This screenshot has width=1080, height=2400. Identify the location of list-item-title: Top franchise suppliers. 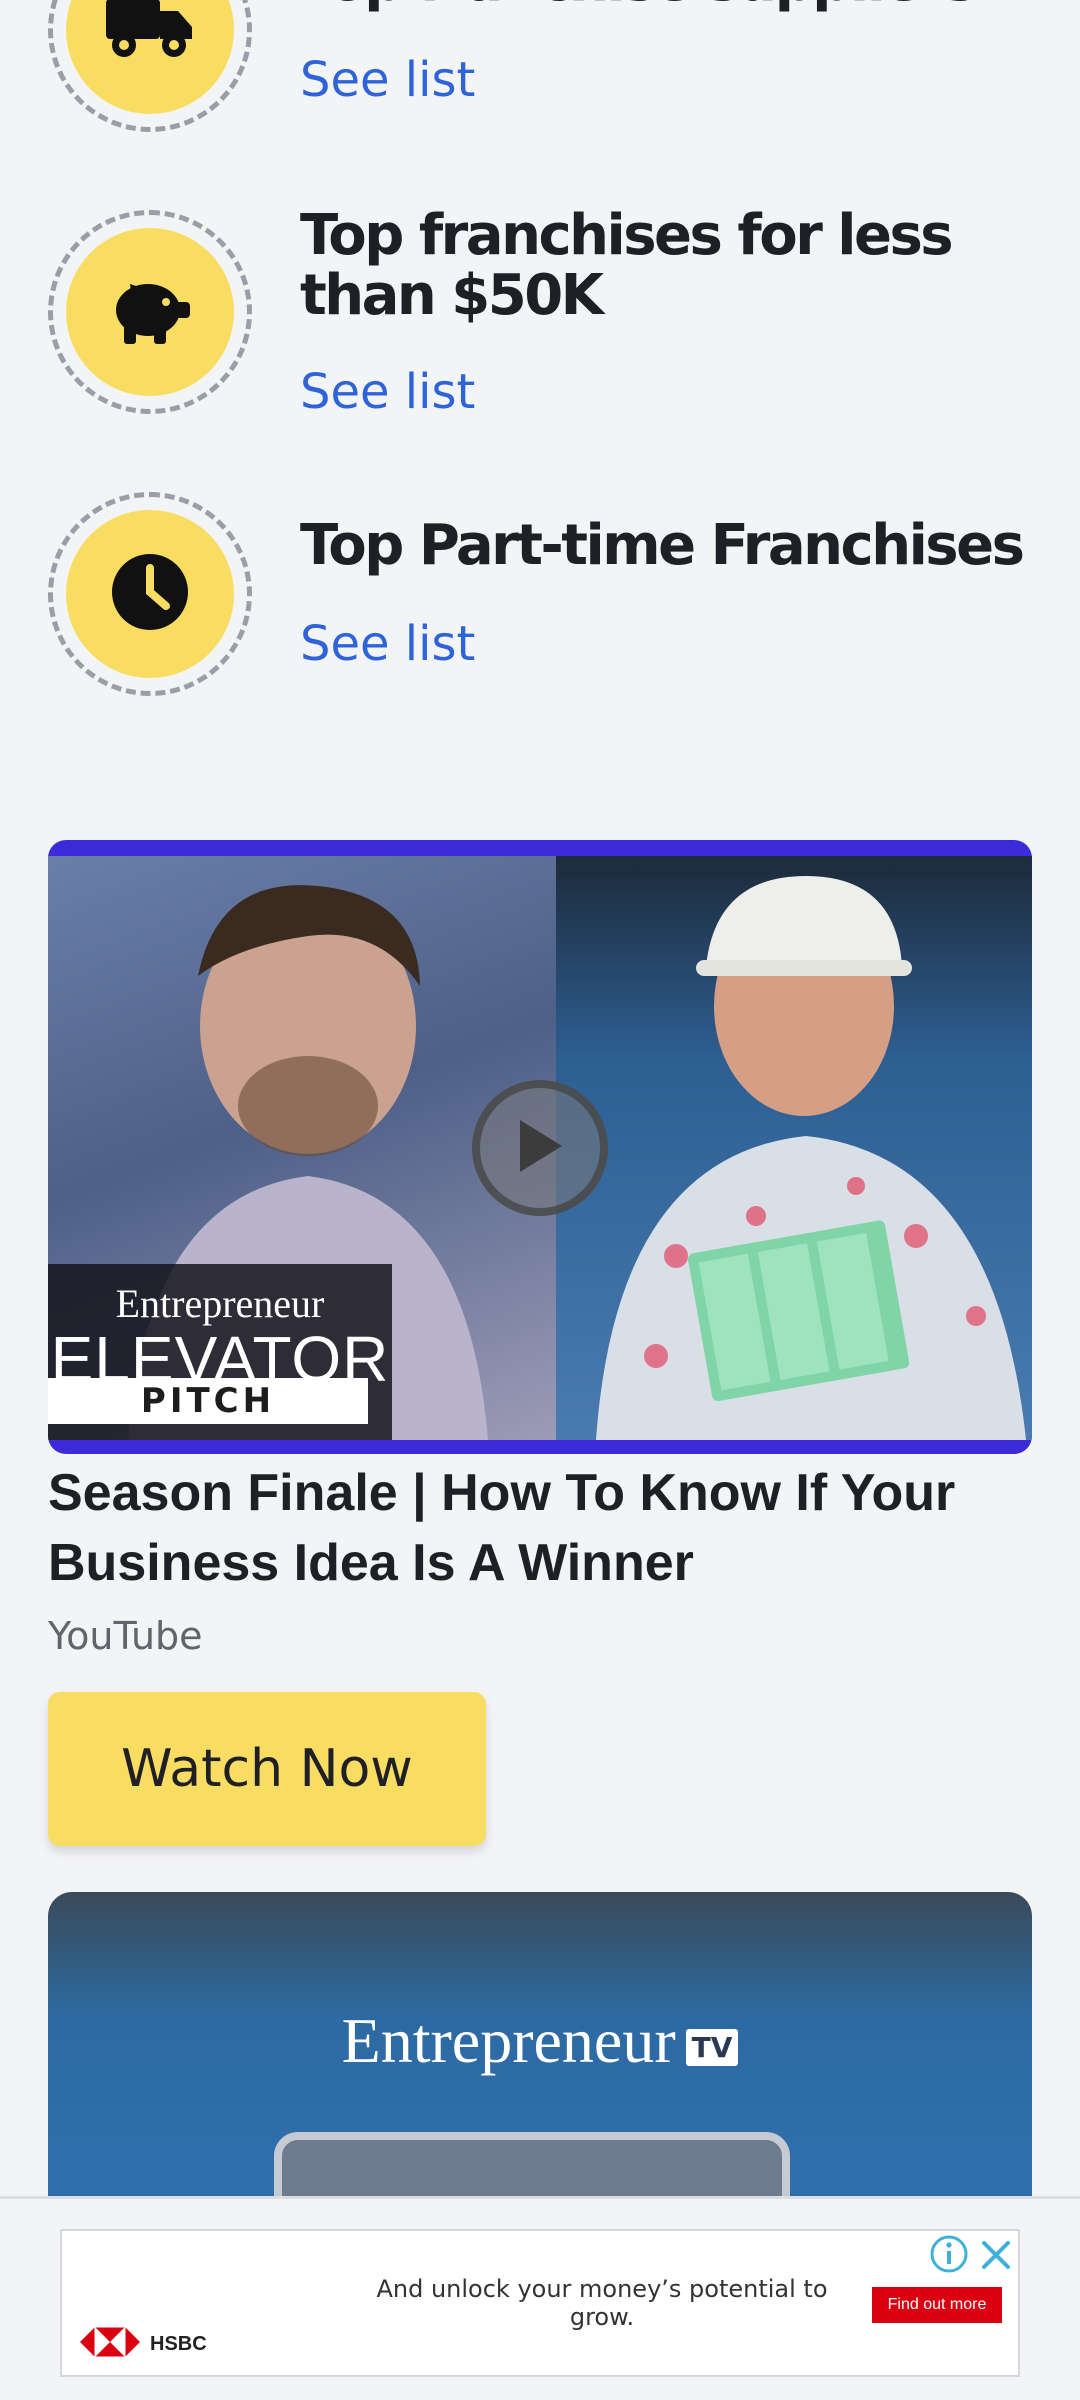
(670, 6).